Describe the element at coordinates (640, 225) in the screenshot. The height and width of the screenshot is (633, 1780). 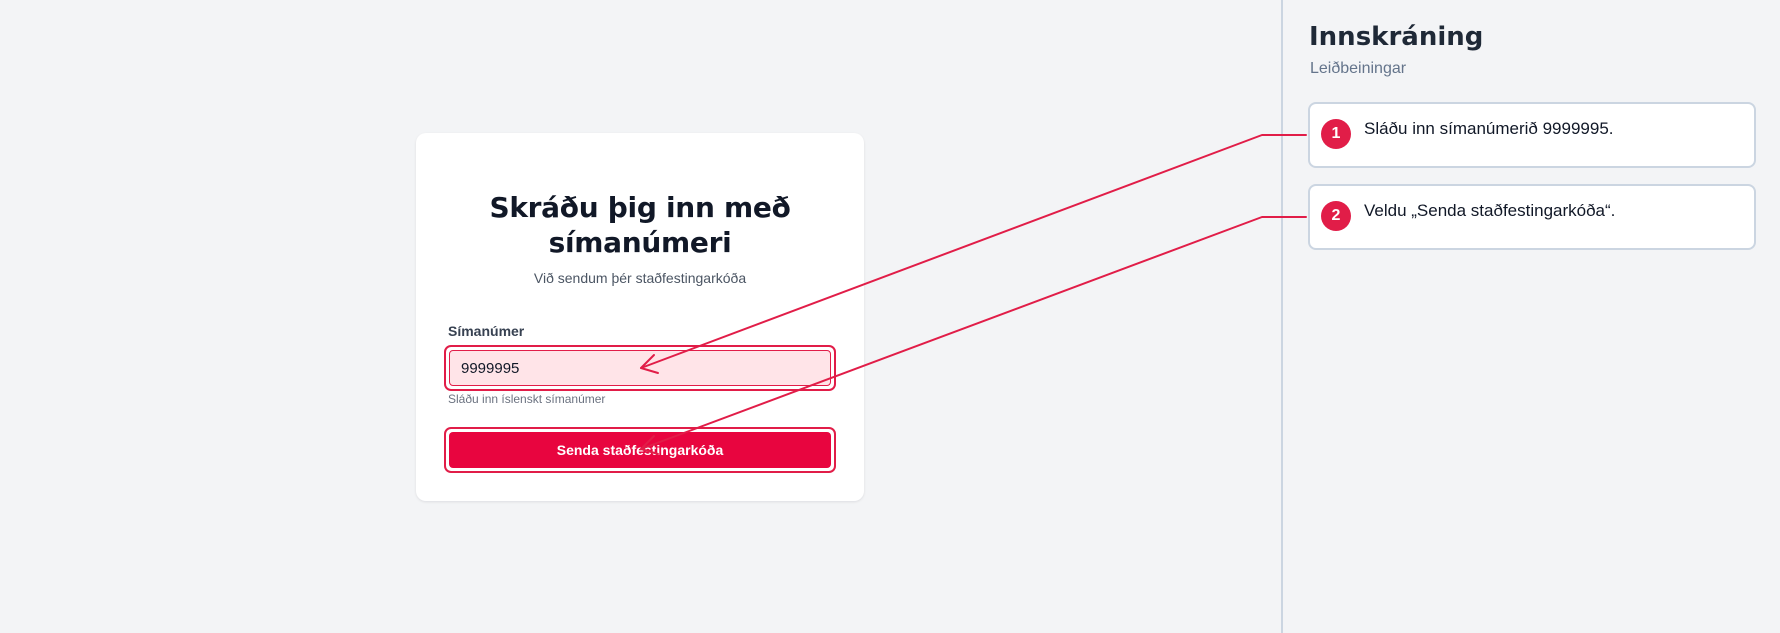
I see `page-title: Skráðu þig inn með símanúmeri` at that location.